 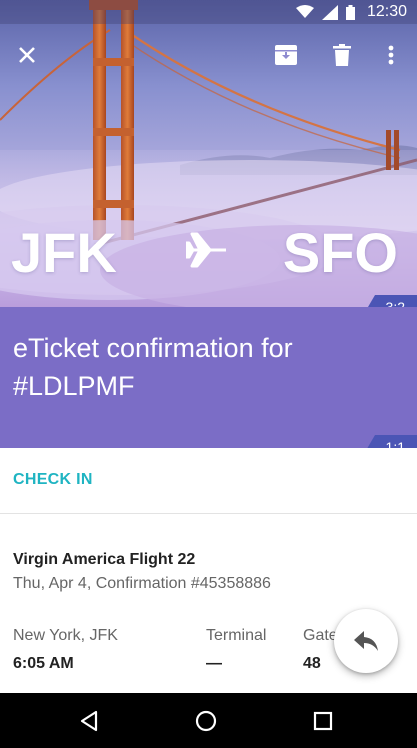 I want to click on more-vert-icon, so click(x=391, y=55).